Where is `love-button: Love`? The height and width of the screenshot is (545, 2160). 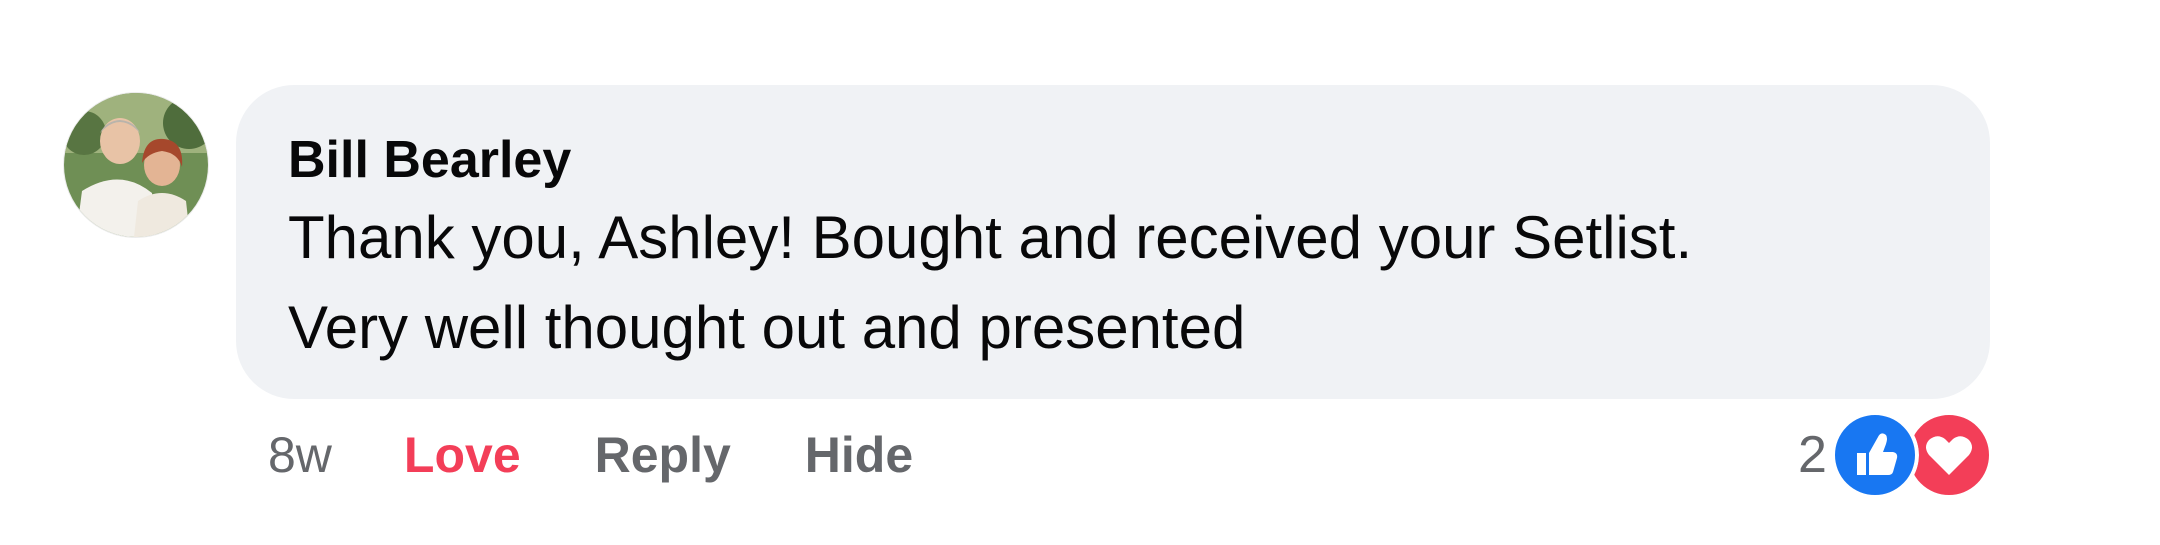 love-button: Love is located at coordinates (462, 455).